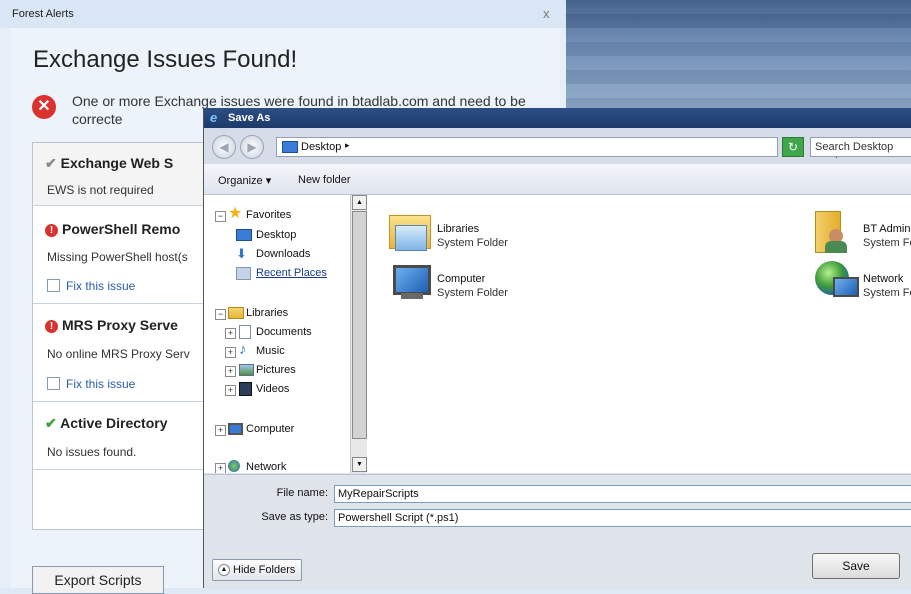 The height and width of the screenshot is (594, 911). I want to click on tree-label: Recent Places, so click(291, 273).